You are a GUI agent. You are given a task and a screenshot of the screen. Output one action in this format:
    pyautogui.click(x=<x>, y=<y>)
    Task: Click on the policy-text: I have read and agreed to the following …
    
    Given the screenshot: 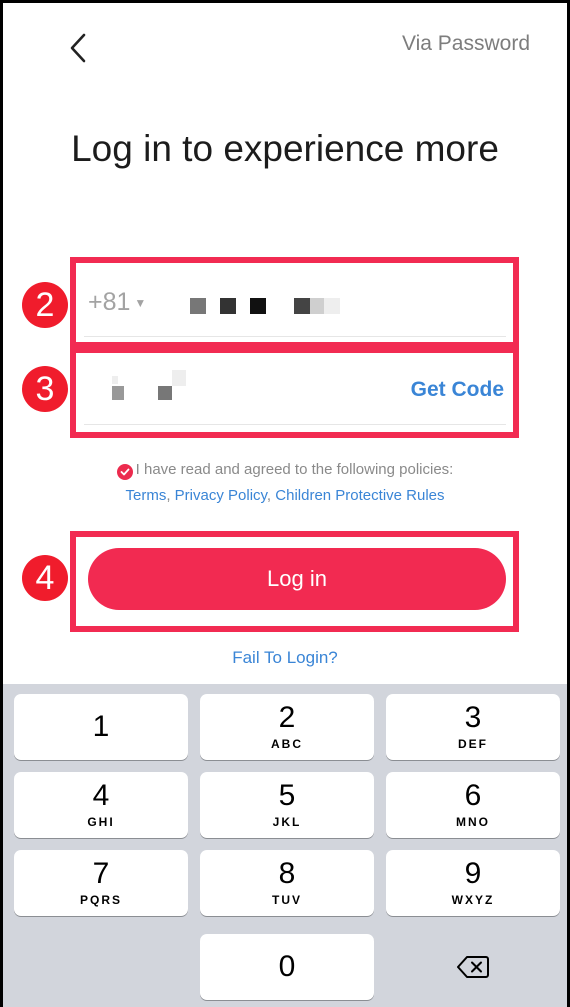 What is the action you would take?
    pyautogui.click(x=294, y=469)
    